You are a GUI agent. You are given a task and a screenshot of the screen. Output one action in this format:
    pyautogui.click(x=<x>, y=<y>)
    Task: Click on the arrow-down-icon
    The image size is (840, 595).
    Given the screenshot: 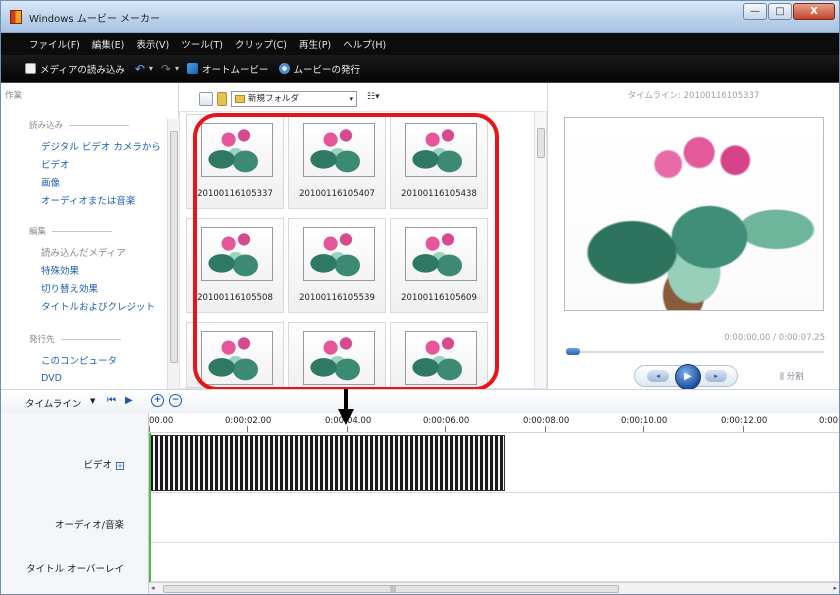 What is the action you would take?
    pyautogui.click(x=346, y=417)
    